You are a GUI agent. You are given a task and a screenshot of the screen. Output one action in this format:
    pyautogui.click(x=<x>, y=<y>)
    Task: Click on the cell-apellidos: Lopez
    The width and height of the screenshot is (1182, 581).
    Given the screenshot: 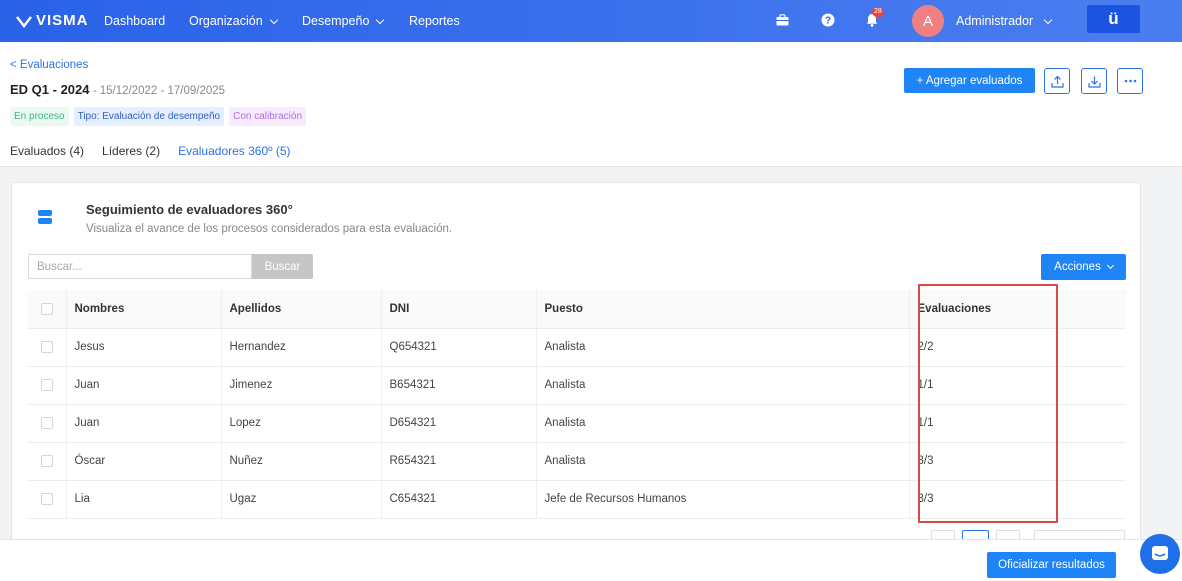 What is the action you would take?
    pyautogui.click(x=300, y=423)
    